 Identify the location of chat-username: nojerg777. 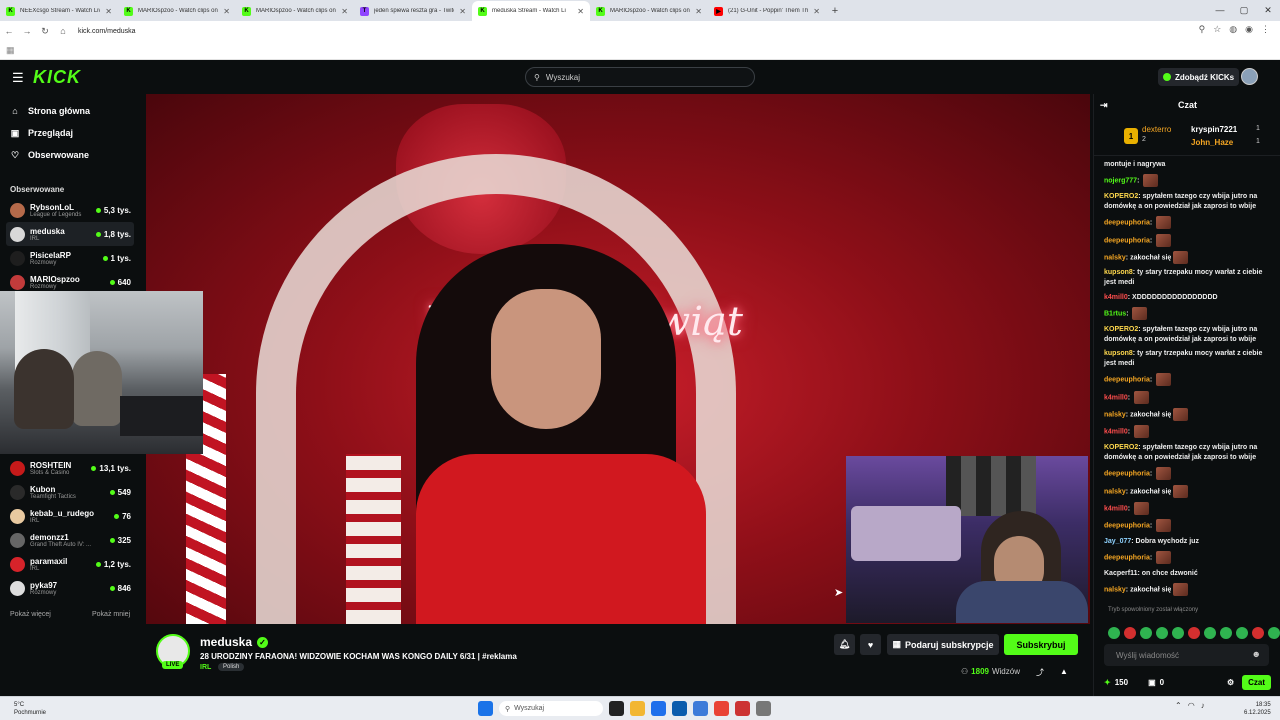
(1120, 181).